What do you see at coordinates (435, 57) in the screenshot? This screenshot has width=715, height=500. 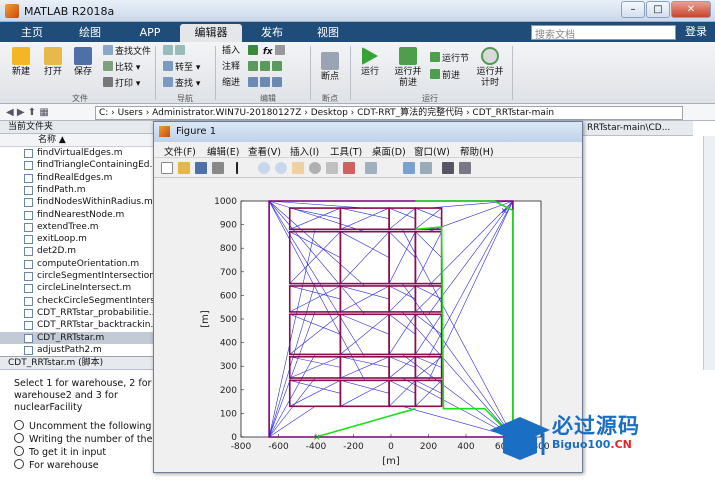 I see `run-section-icon` at bounding box center [435, 57].